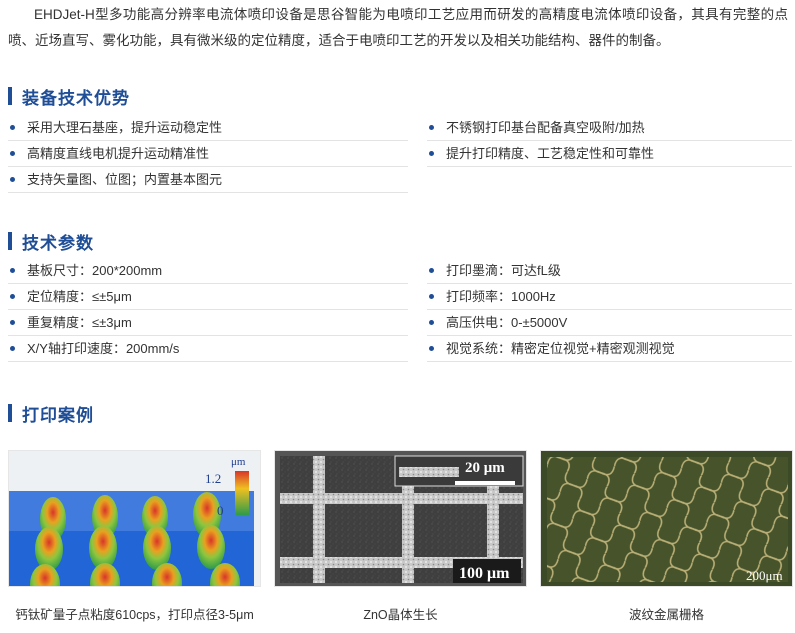  I want to click on section-title-cases: 打印案例, so click(51, 414).